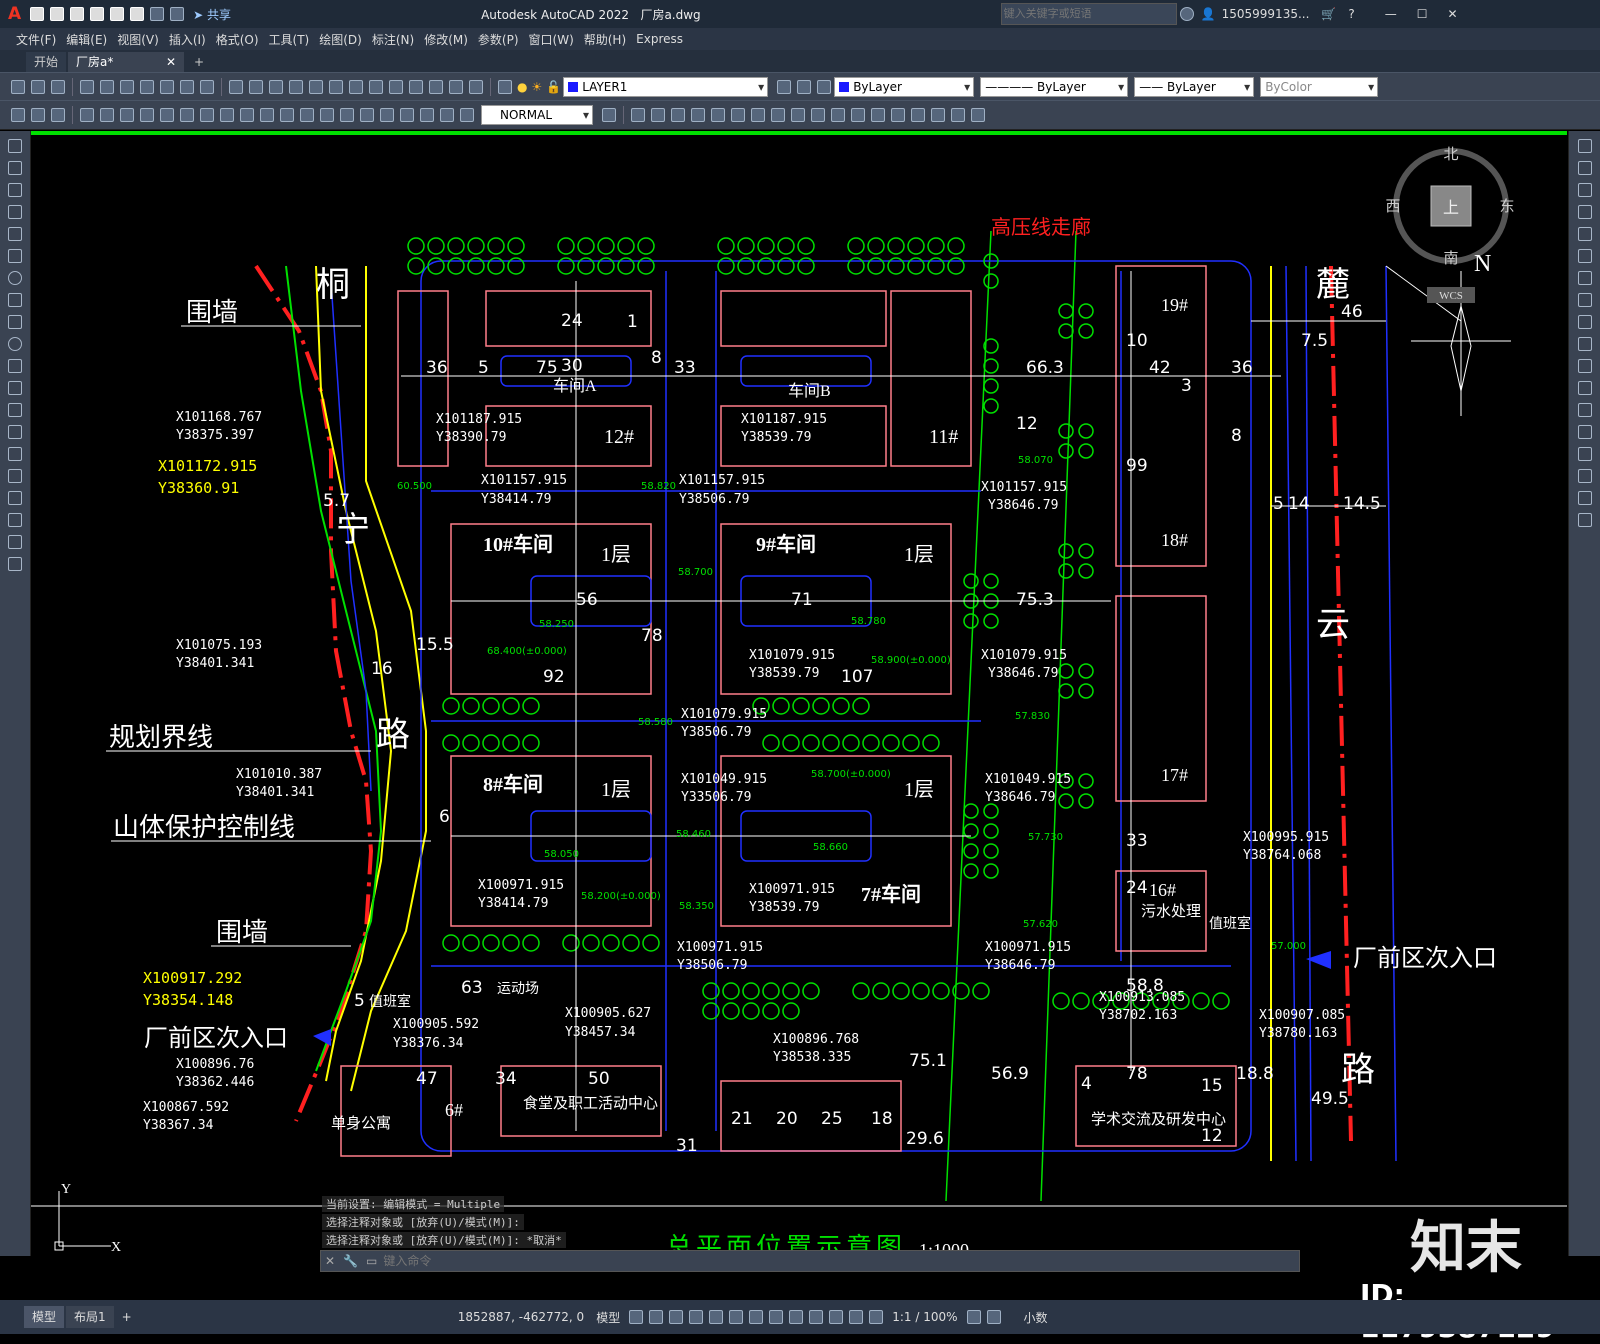  Describe the element at coordinates (1585, 498) in the screenshot. I see `blend-icon` at that location.